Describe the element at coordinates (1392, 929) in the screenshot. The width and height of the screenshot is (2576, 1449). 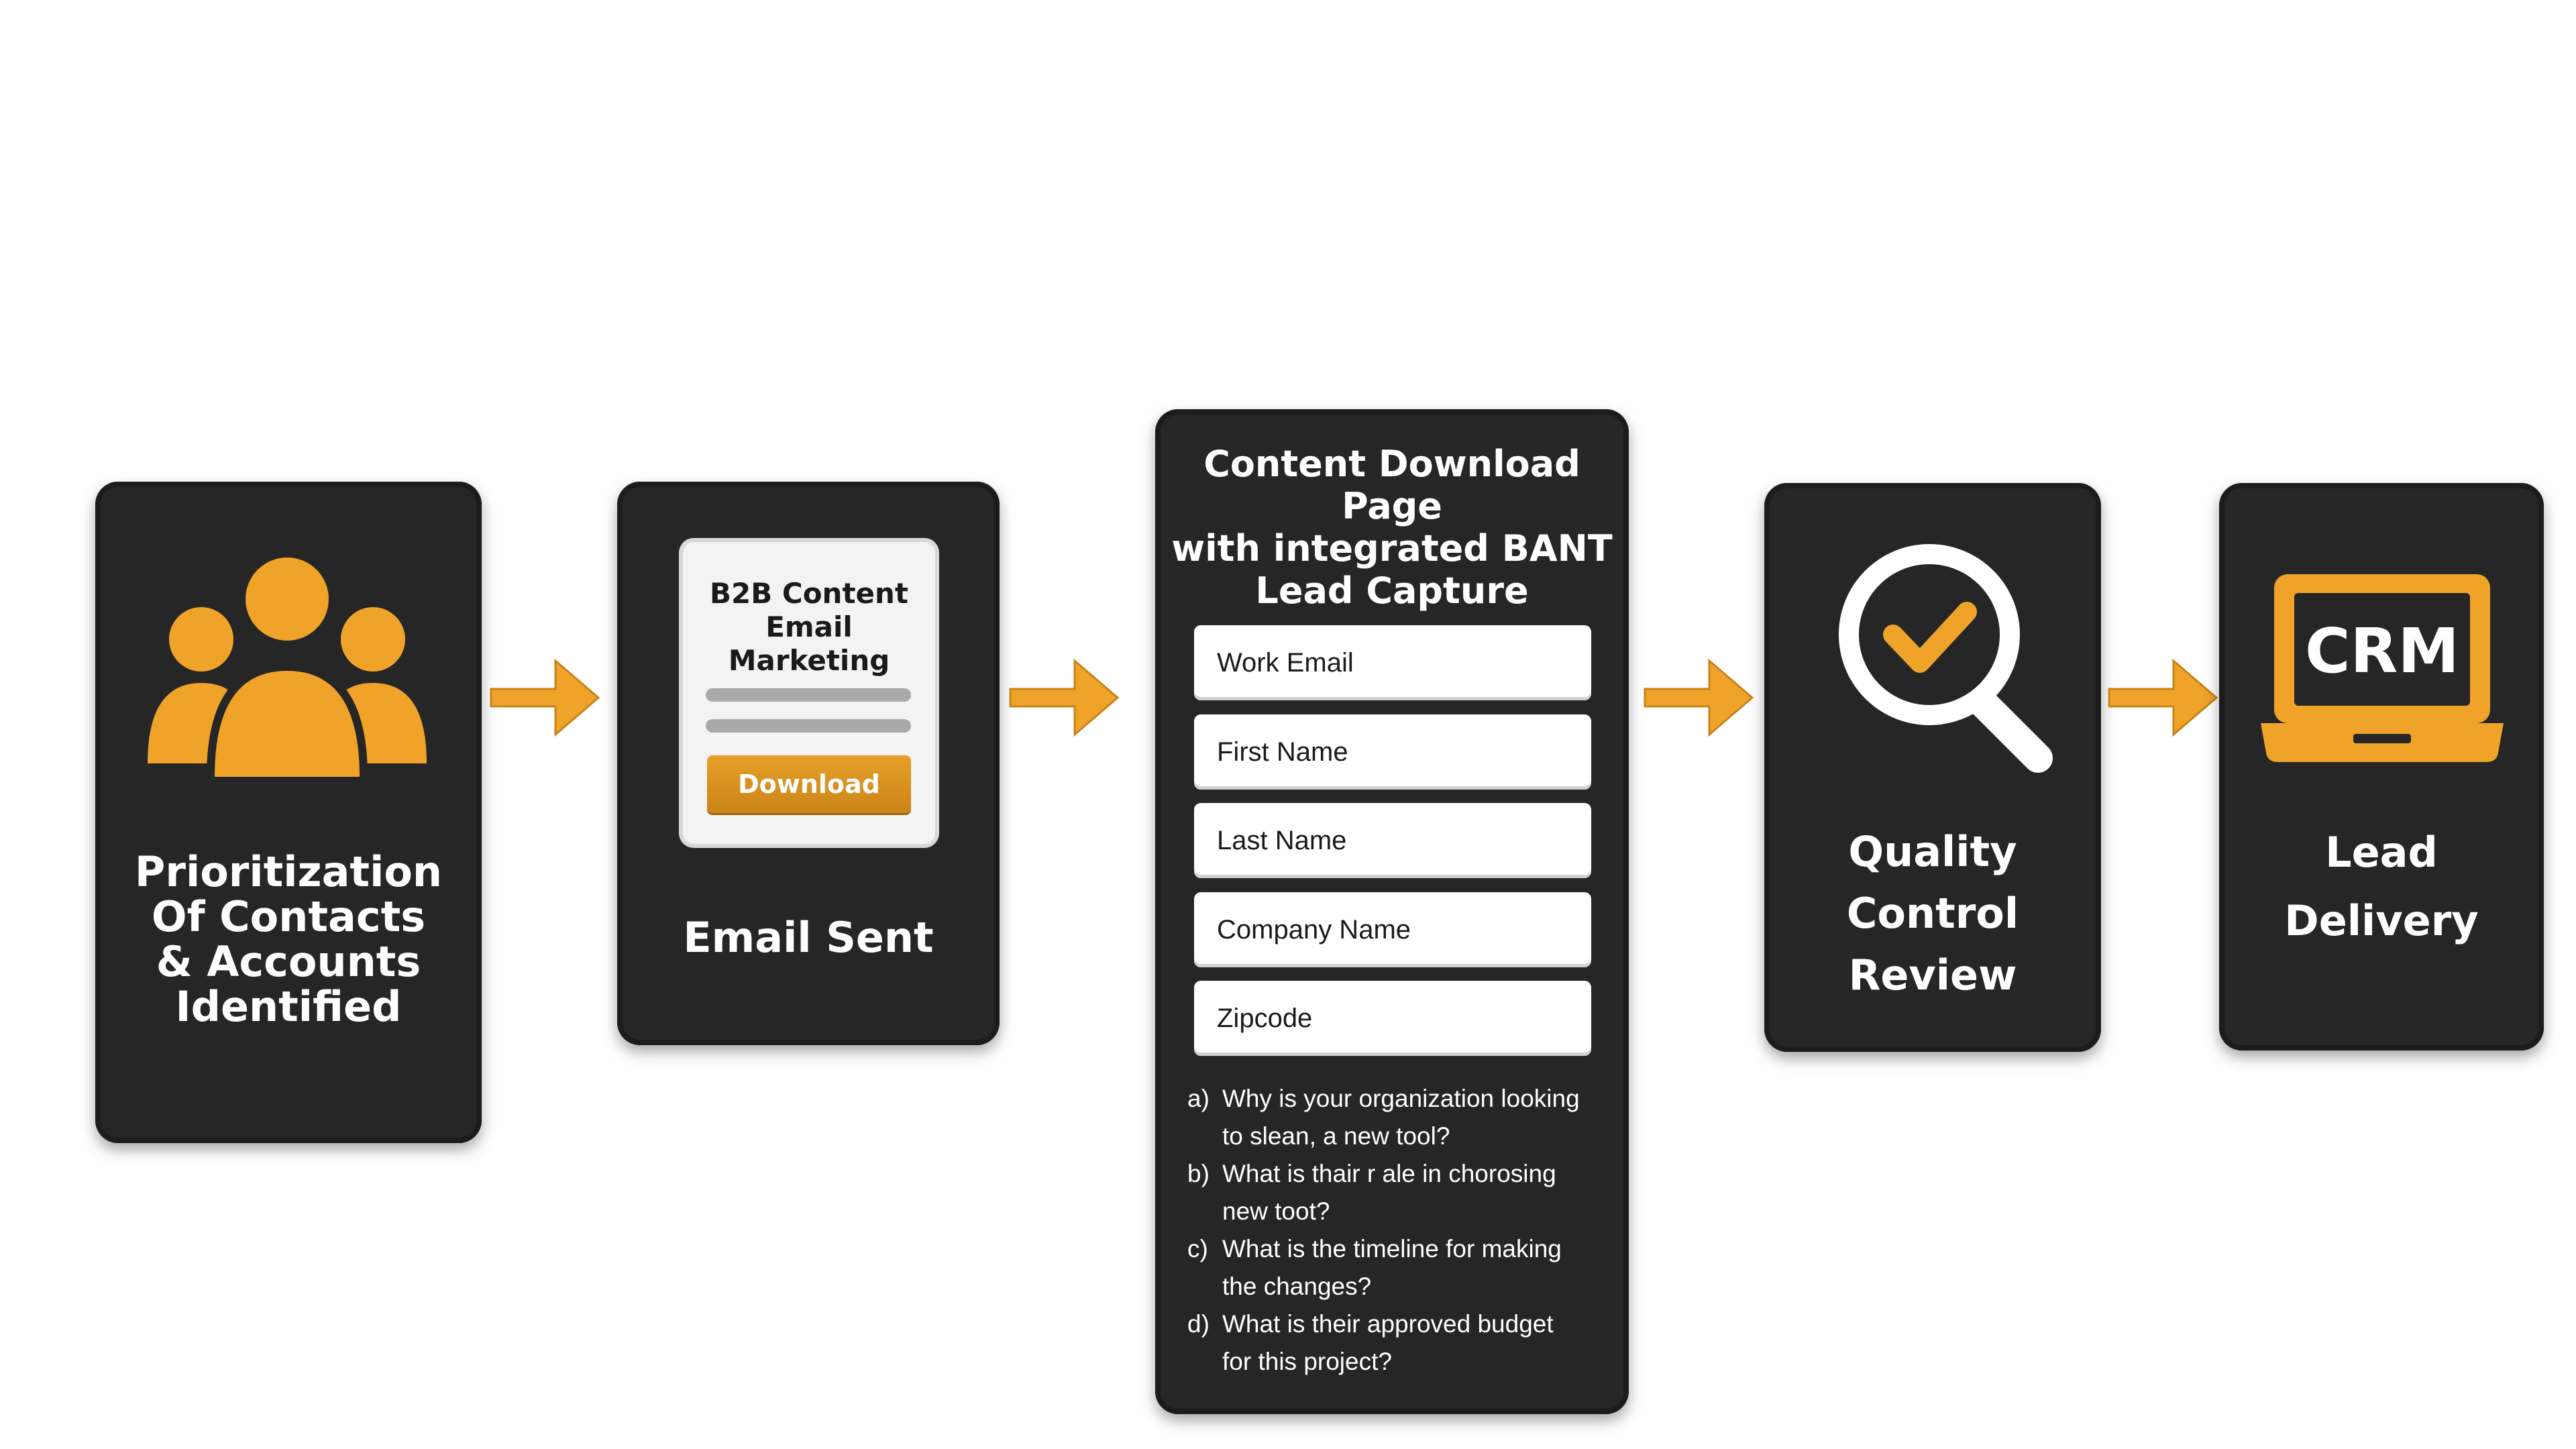
I see `company-name-field: Company Name` at that location.